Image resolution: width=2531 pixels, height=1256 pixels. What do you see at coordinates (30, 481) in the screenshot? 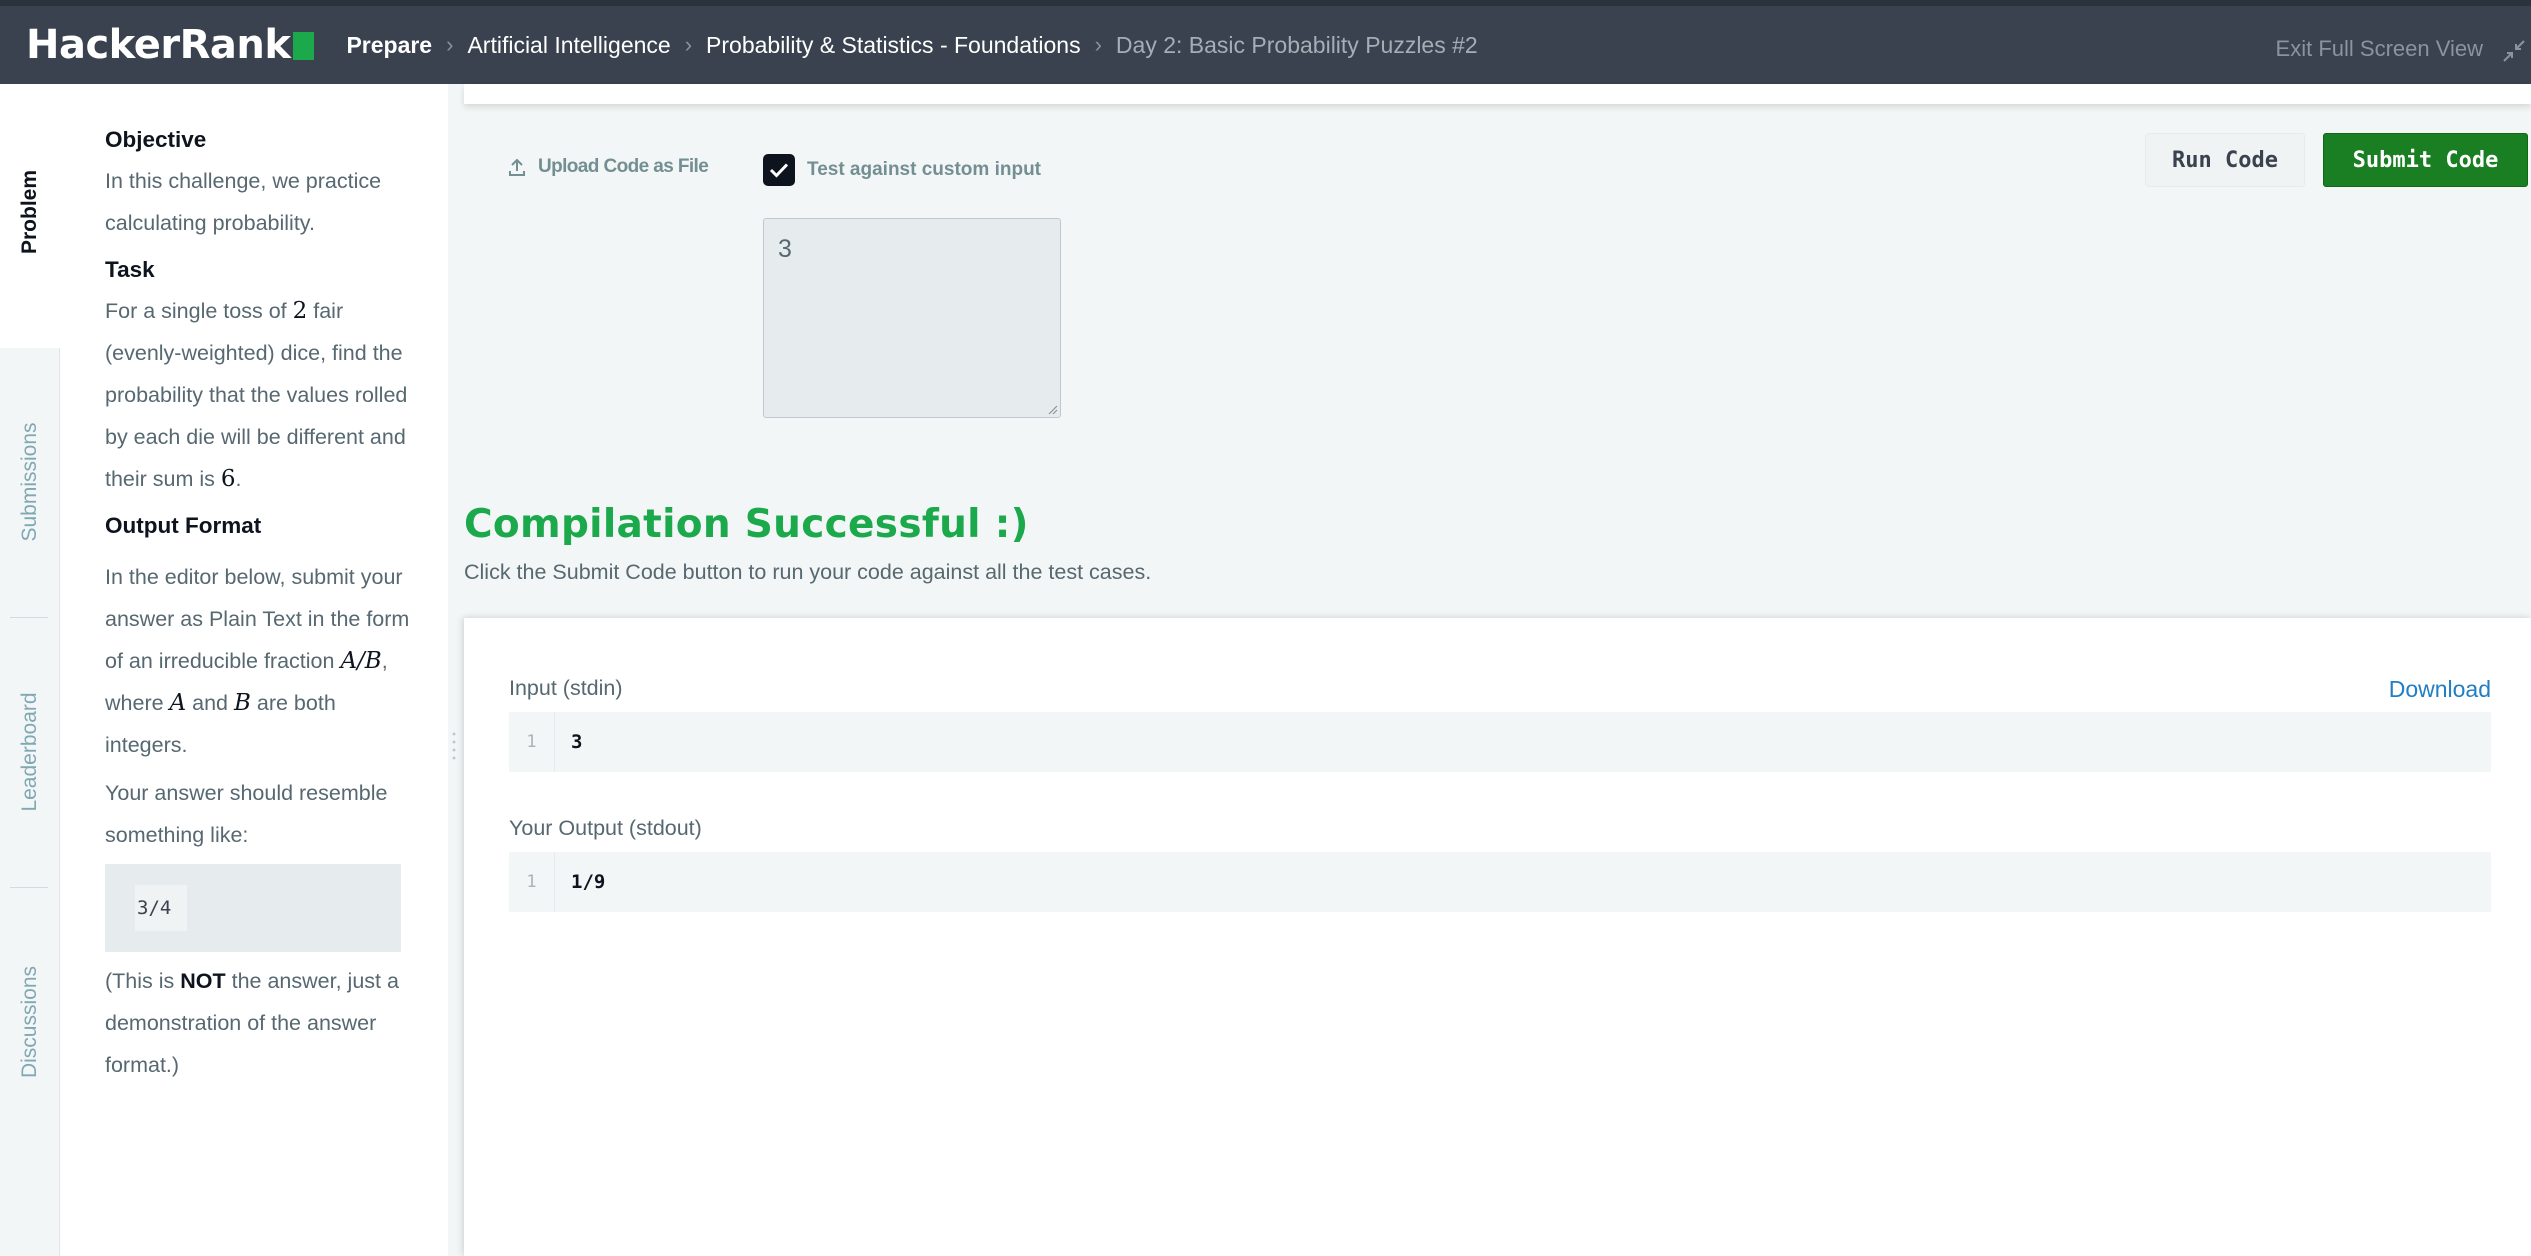
I see `tab-submissions: Submissions` at bounding box center [30, 481].